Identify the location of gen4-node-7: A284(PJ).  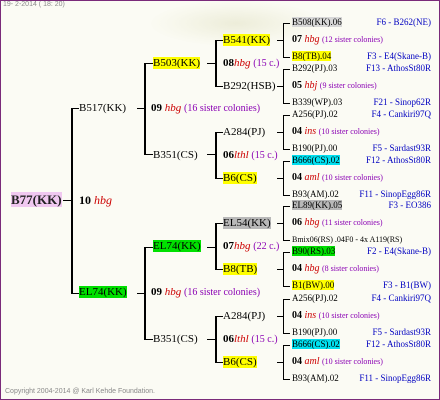
(244, 316).